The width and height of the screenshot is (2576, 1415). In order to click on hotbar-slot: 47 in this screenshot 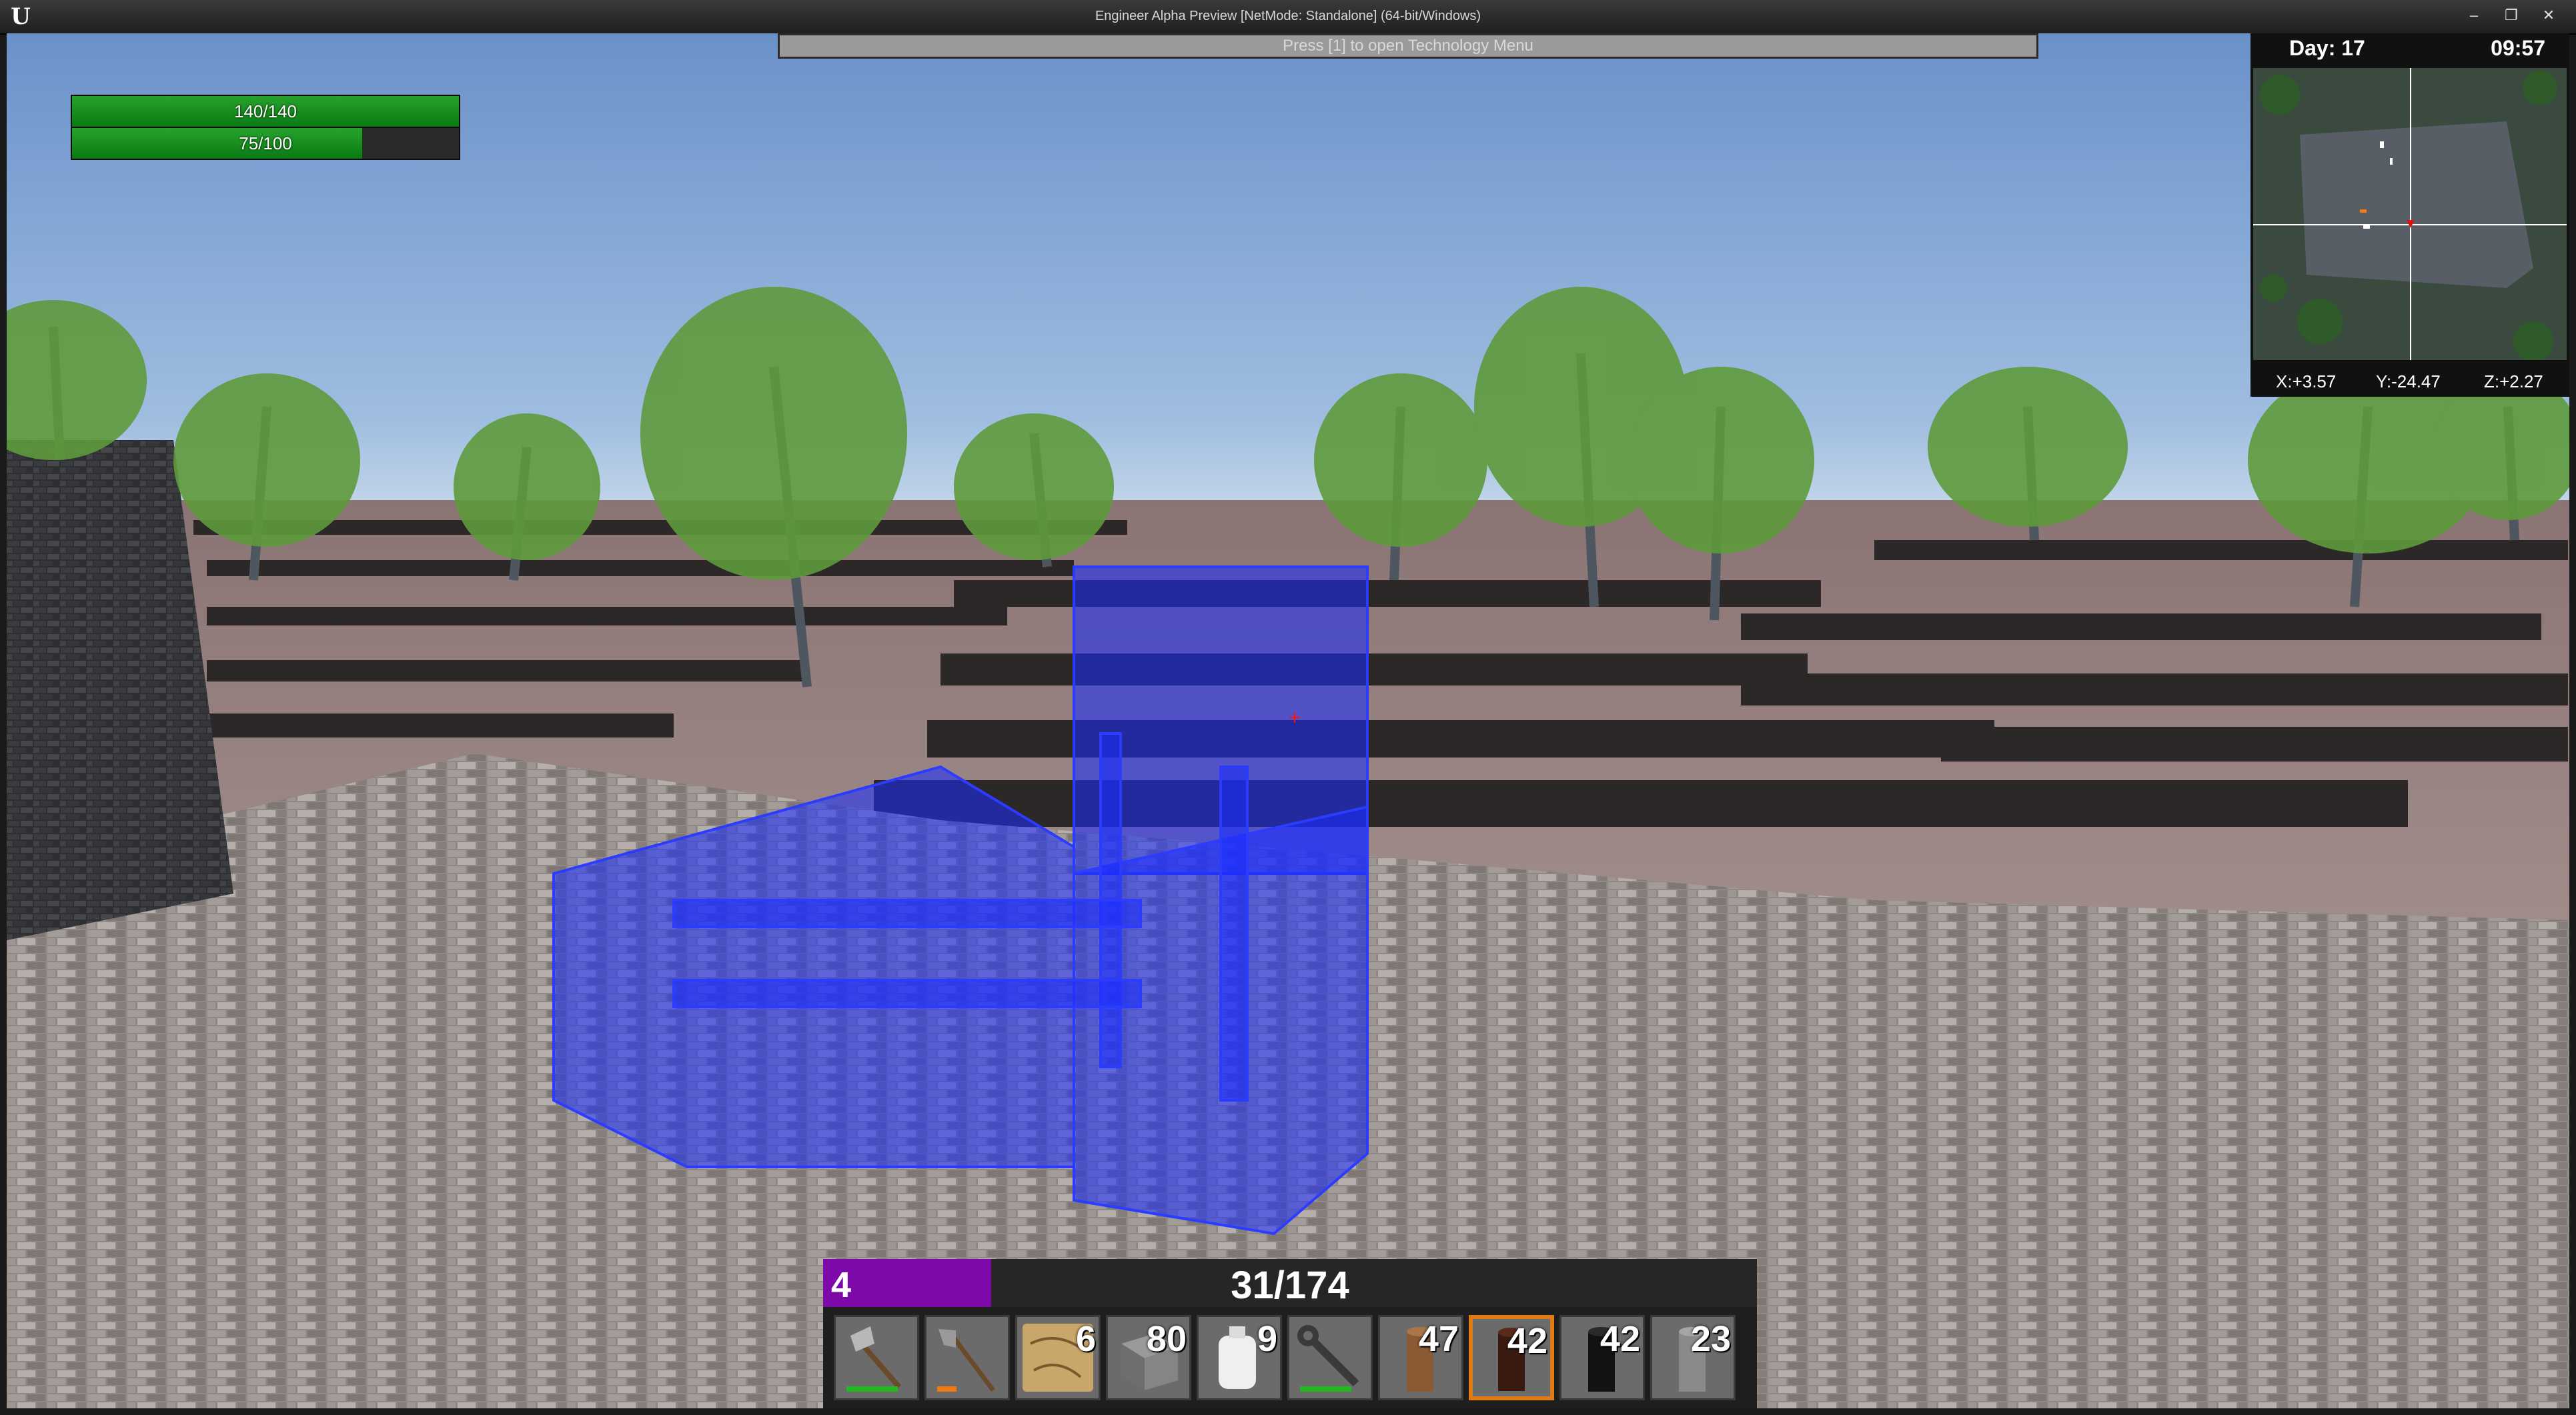, I will do `click(1421, 1357)`.